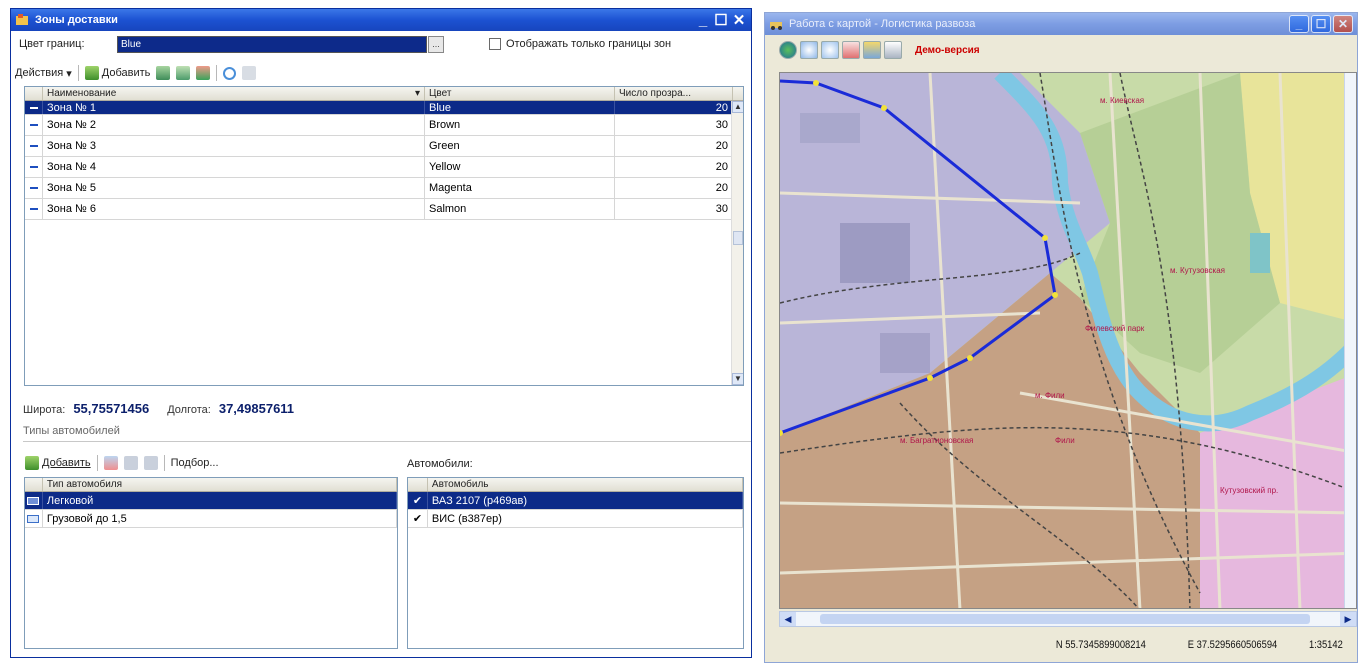 Image resolution: width=1358 pixels, height=663 pixels. Describe the element at coordinates (163, 408) in the screenshot. I see `coordinates: Широта: 55,75571456 Долгота: 37,49857611` at that location.